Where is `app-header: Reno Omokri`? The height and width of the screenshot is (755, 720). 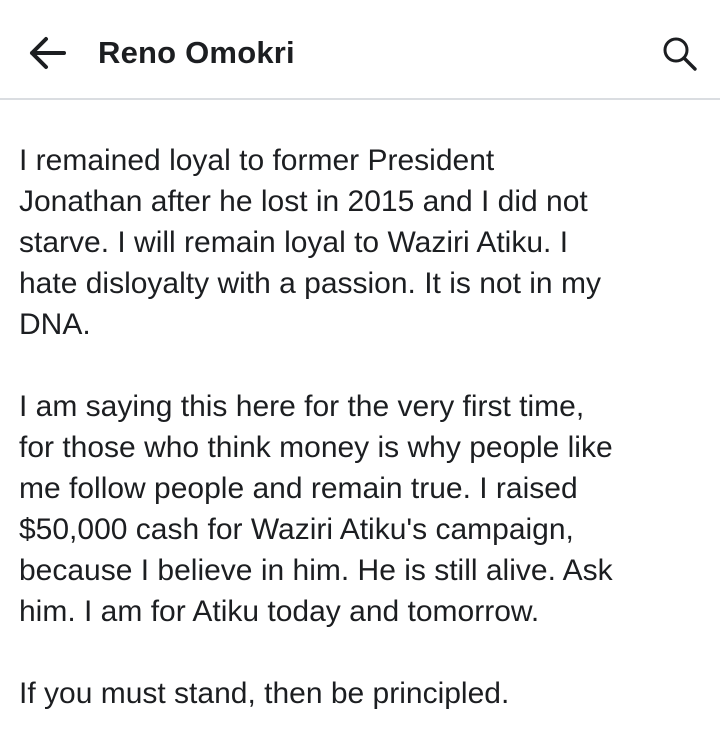
app-header: Reno Omokri is located at coordinates (360, 50).